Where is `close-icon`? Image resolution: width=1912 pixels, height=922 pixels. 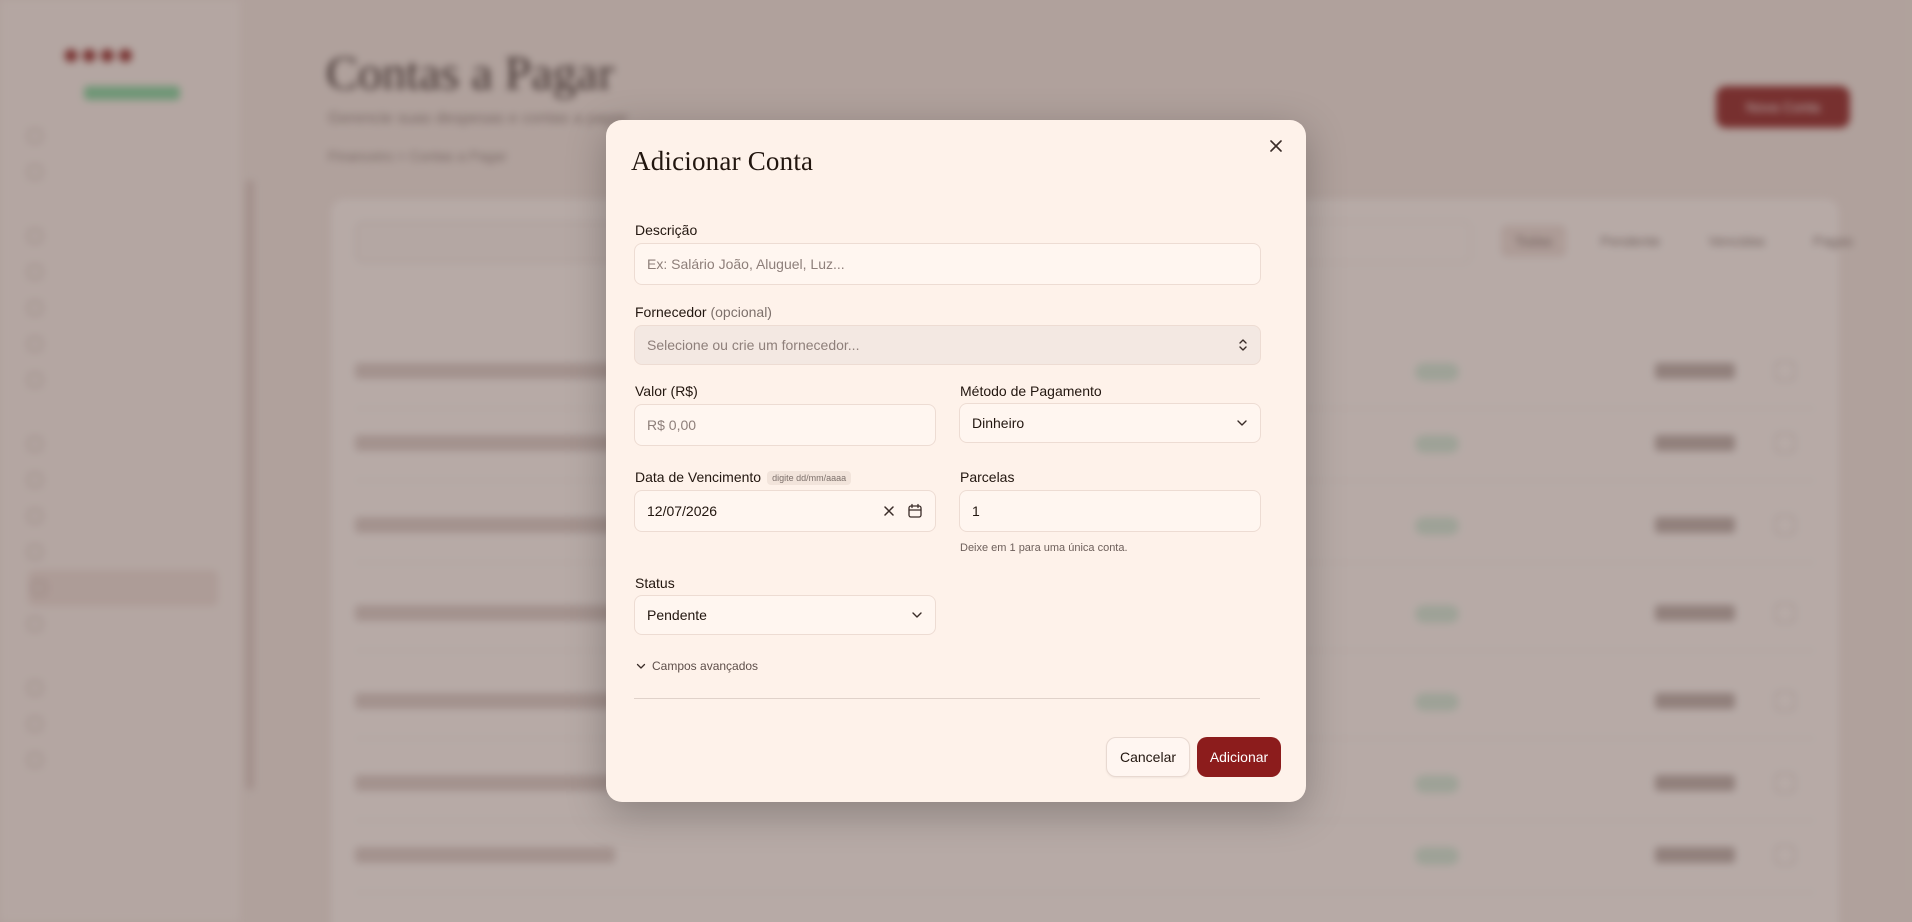
close-icon is located at coordinates (1276, 146).